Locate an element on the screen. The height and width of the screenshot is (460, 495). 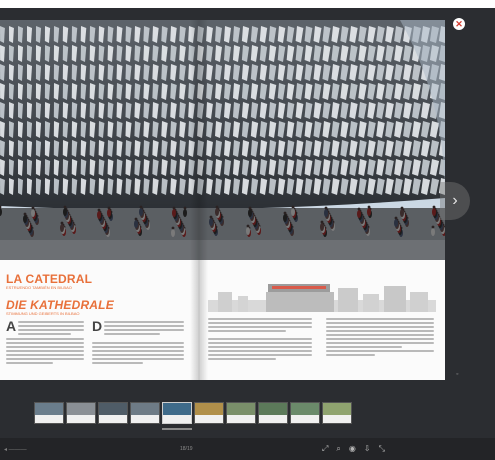
page-indicator: 18/19 is located at coordinates (186, 449).